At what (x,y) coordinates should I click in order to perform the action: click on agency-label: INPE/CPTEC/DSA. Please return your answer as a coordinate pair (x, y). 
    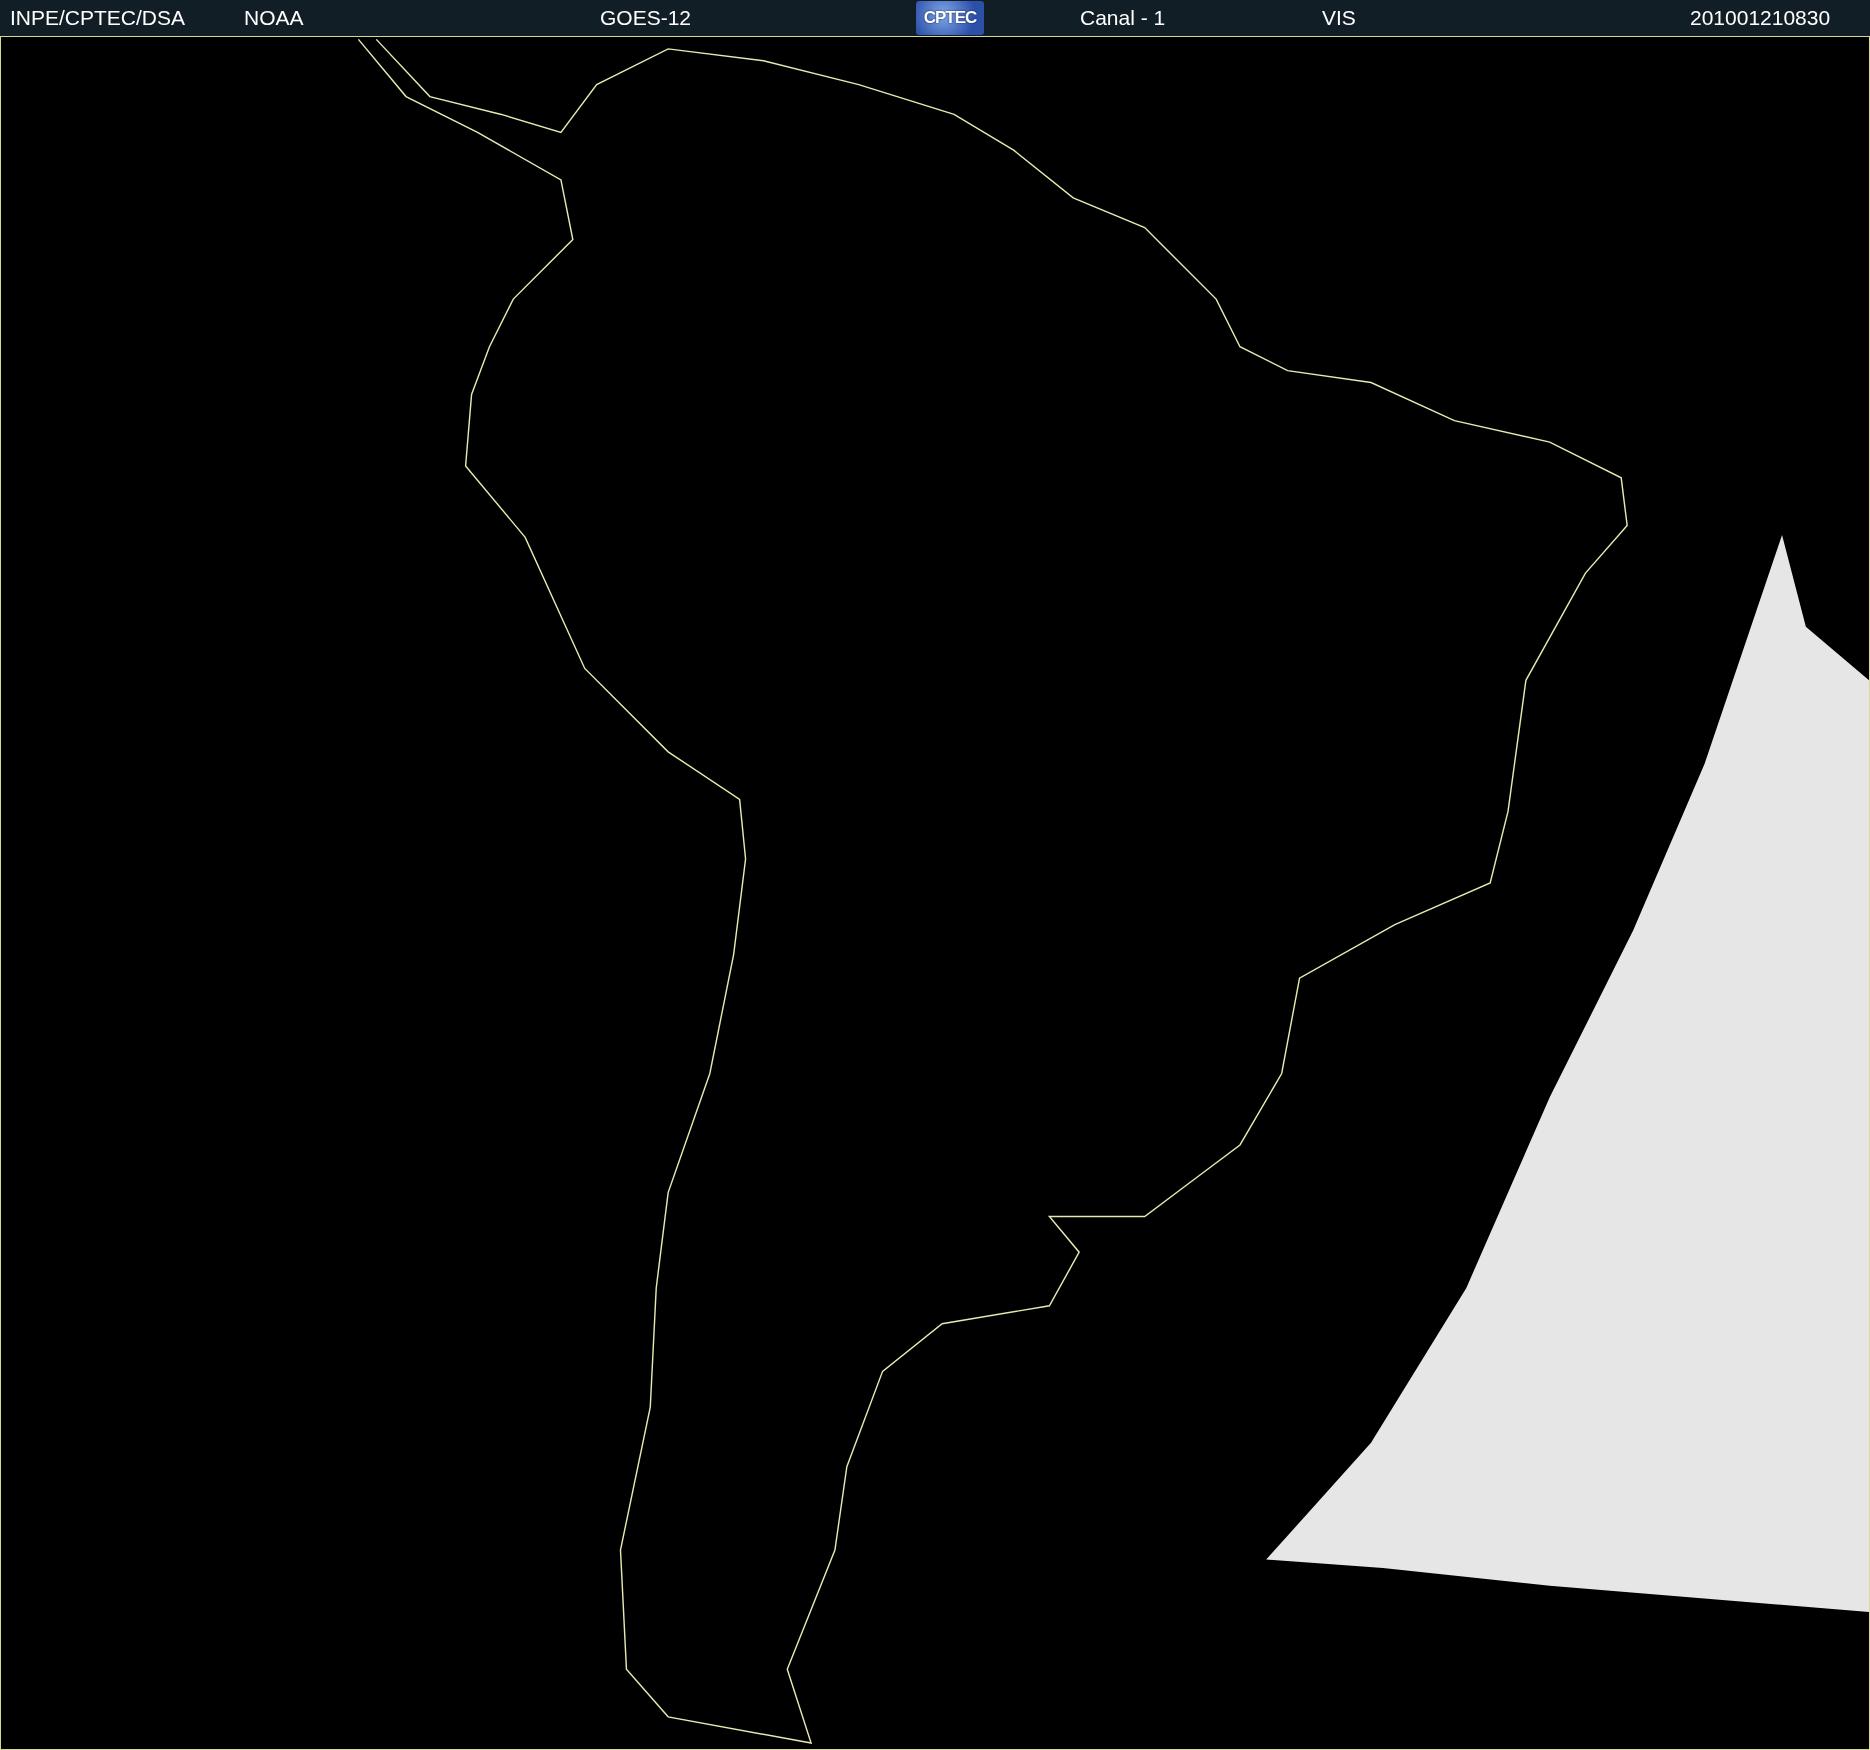
    Looking at the image, I should click on (98, 18).